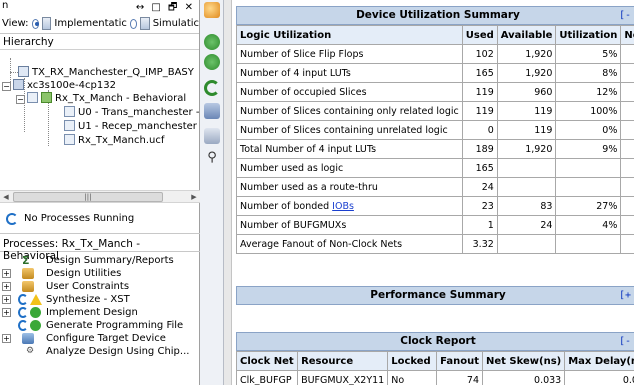  Describe the element at coordinates (308, 149) in the screenshot. I see `metric-label-text: Total Number of 4 input LUTs` at that location.